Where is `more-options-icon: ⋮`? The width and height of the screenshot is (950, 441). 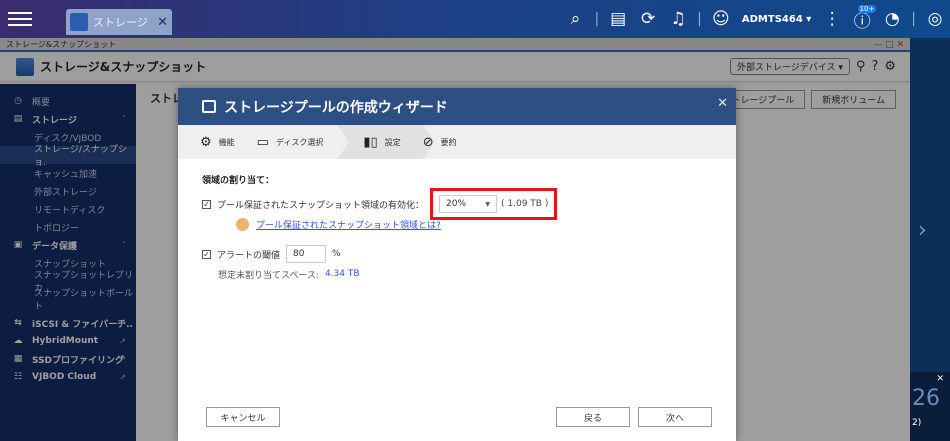
more-options-icon: ⋮ is located at coordinates (832, 19).